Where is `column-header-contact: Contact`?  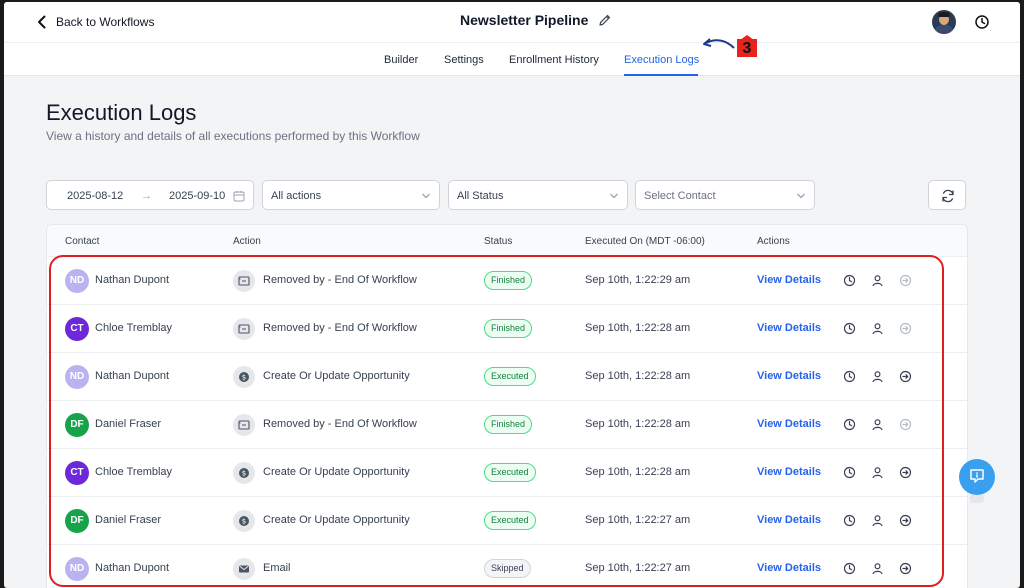 column-header-contact: Contact is located at coordinates (82, 241).